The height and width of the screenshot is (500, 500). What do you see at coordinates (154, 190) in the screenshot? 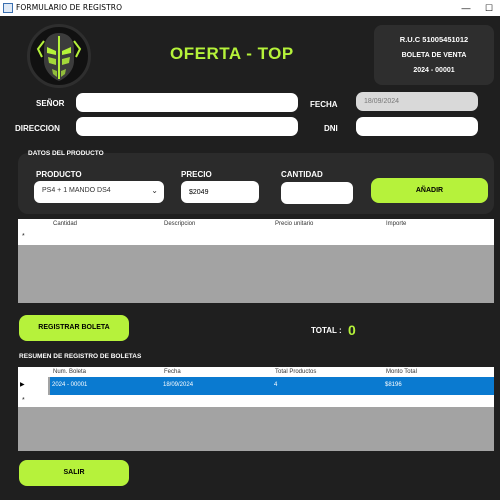
I see `chevron-down-icon: ⌄` at bounding box center [154, 190].